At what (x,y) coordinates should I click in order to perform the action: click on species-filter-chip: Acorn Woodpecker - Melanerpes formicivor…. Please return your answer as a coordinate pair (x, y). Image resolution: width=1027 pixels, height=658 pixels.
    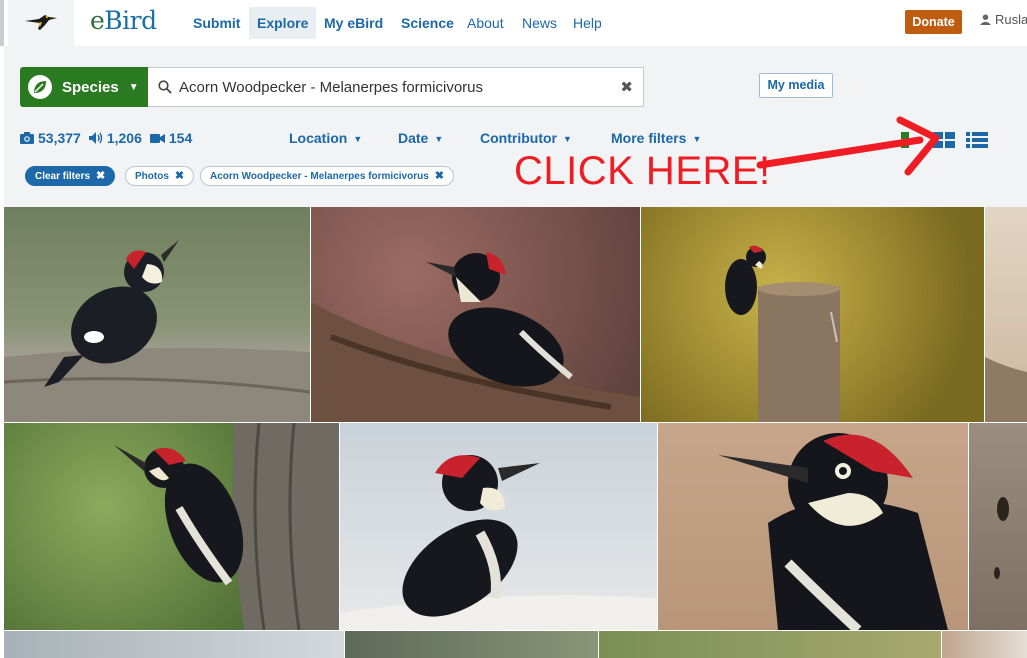
    Looking at the image, I should click on (327, 176).